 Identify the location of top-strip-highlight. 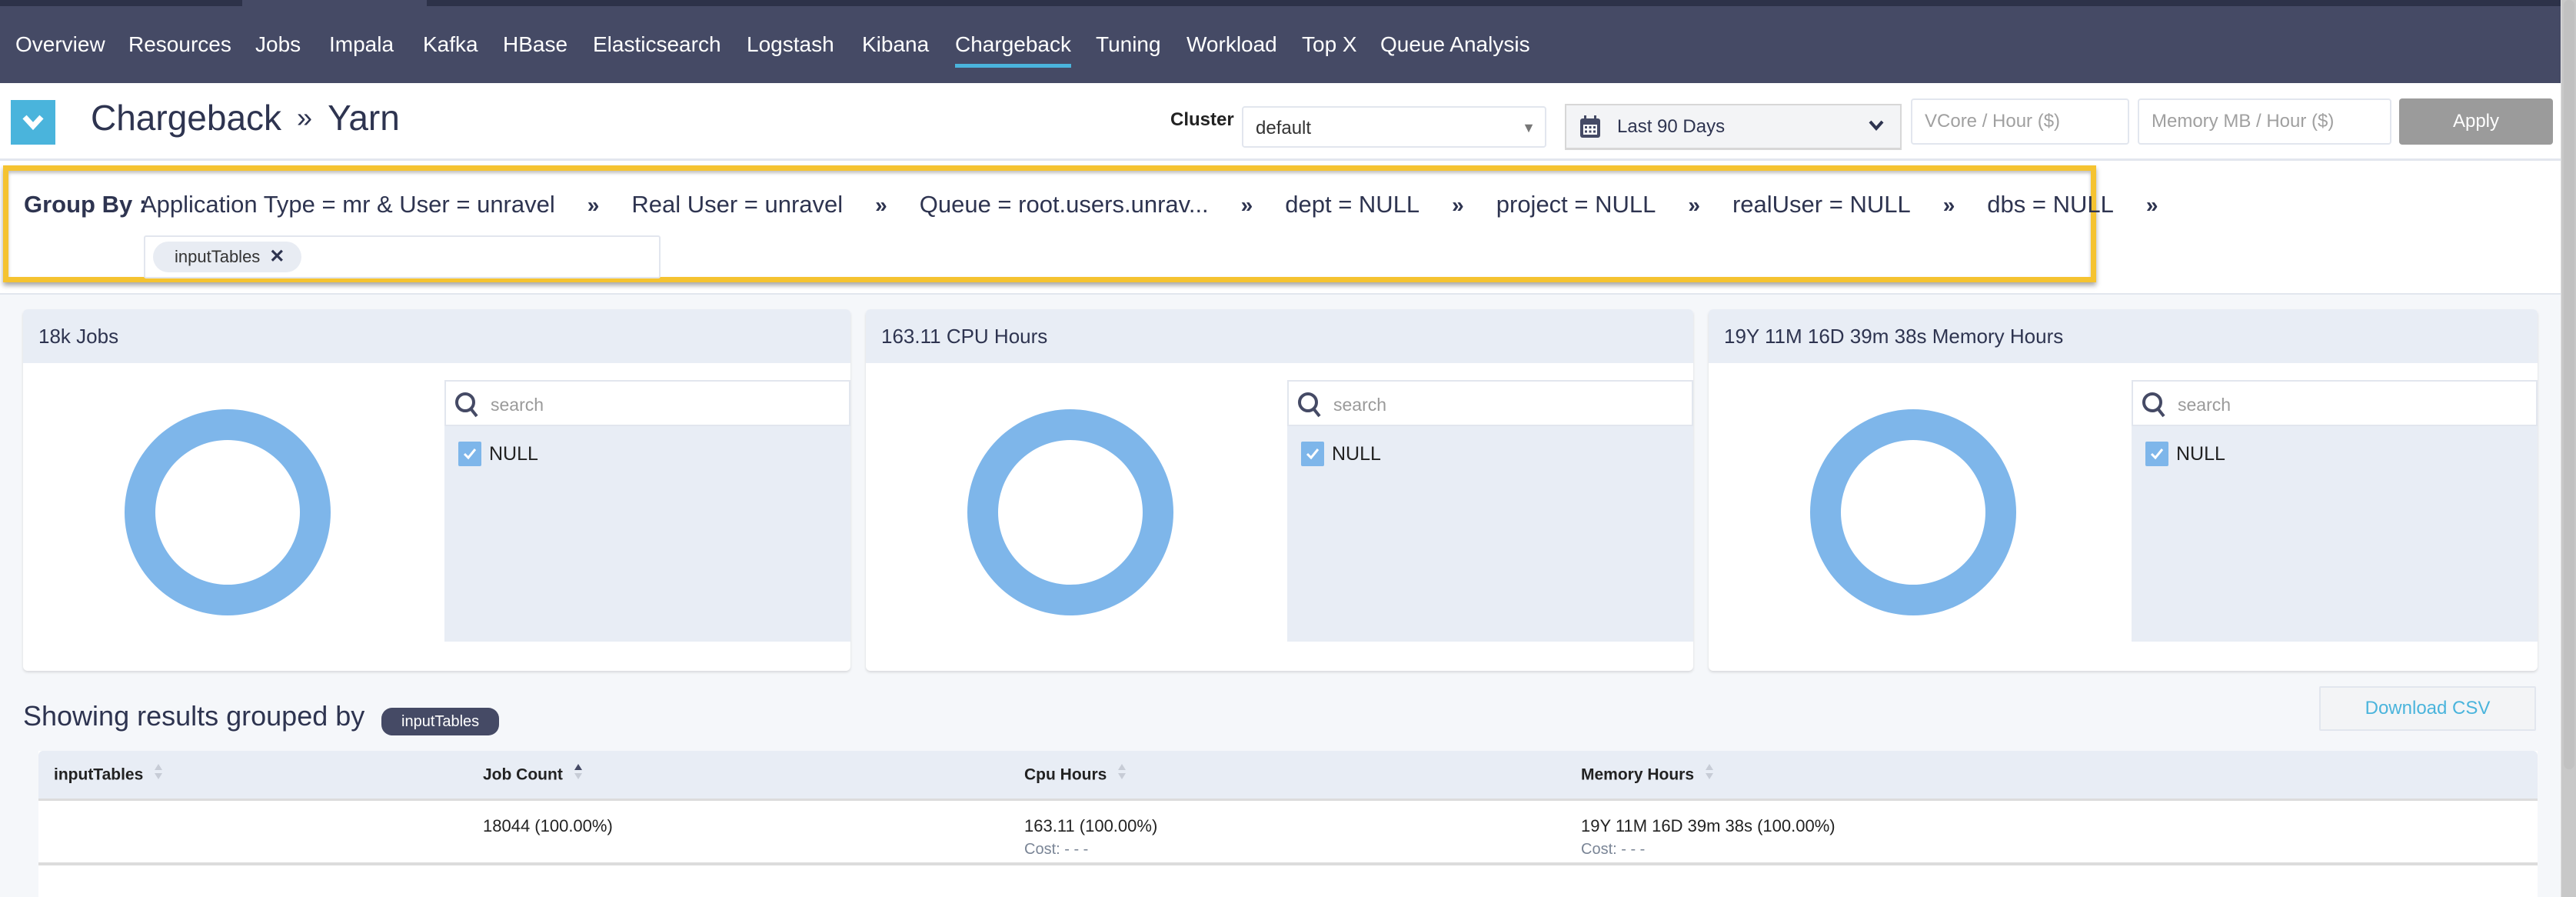
(334, 3).